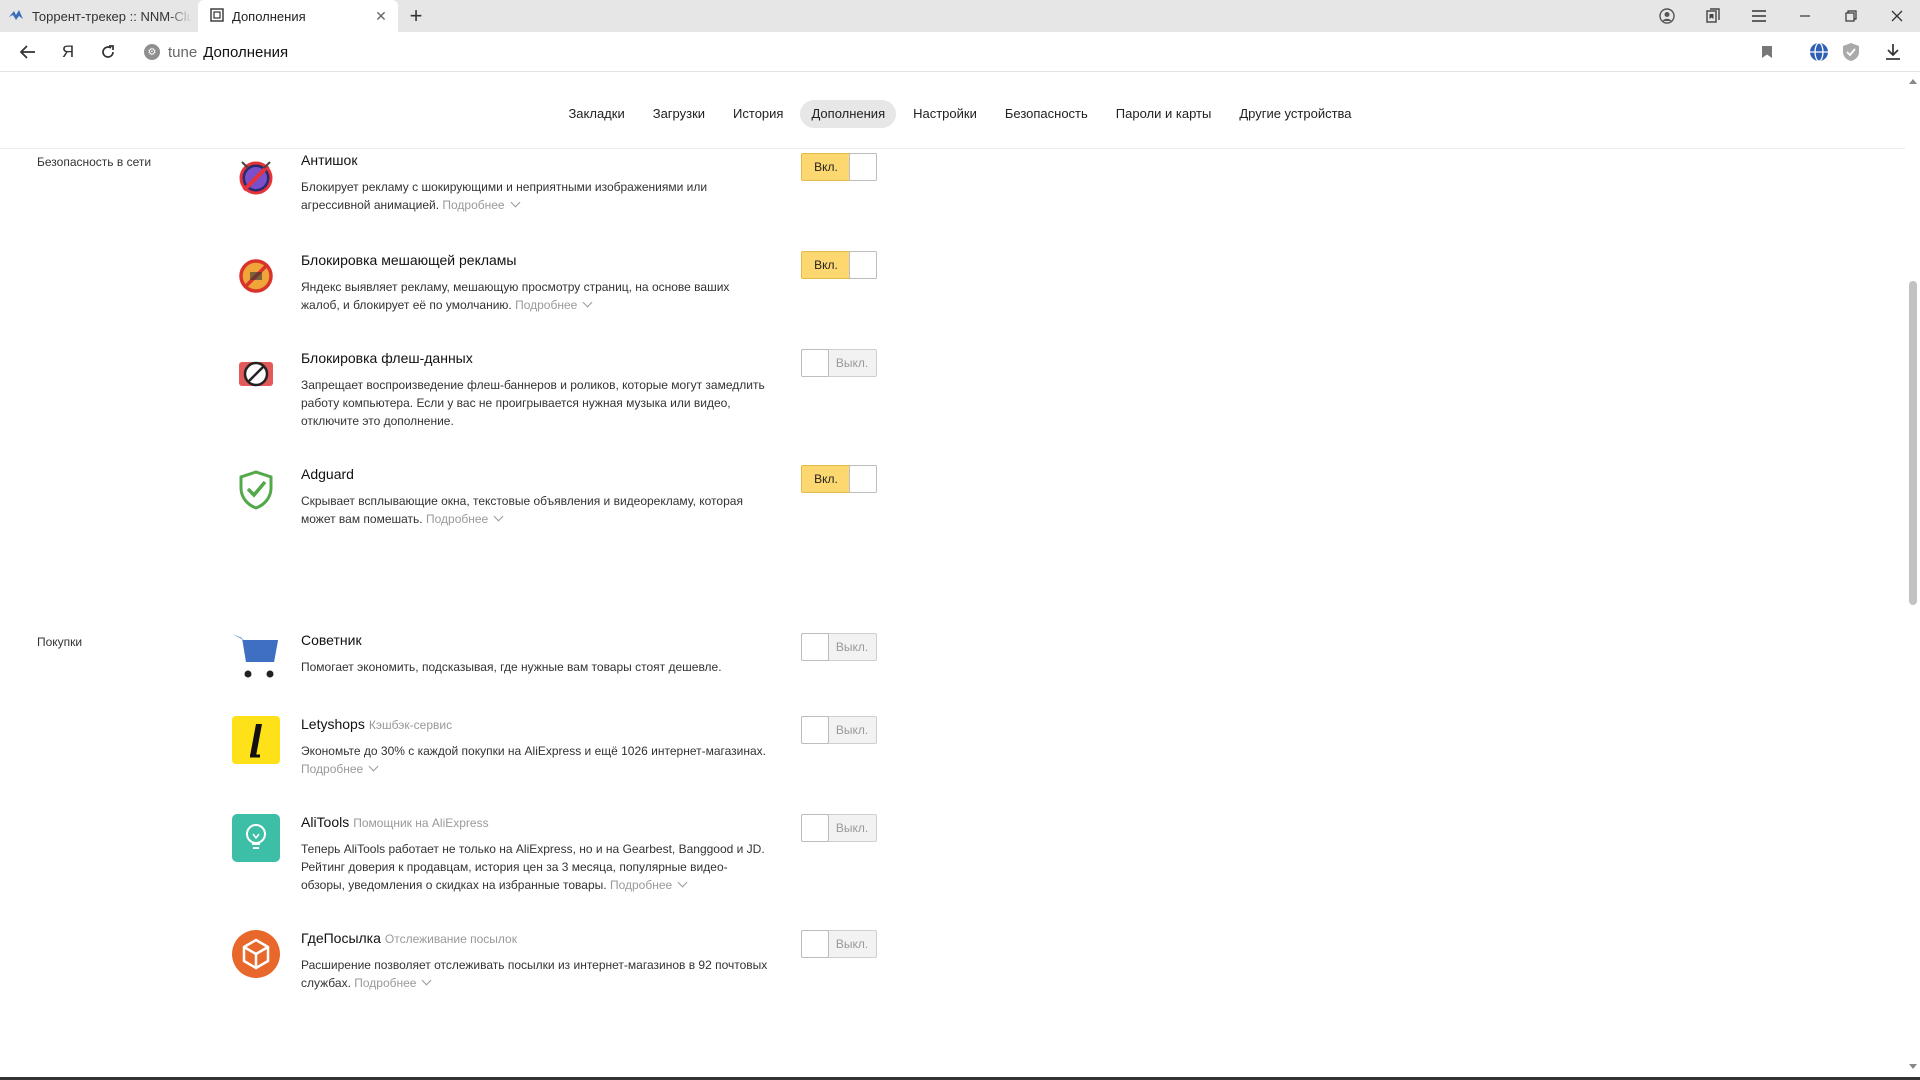 This screenshot has width=1920, height=1080. Describe the element at coordinates (1667, 16) in the screenshot. I see `profile-icon` at that location.